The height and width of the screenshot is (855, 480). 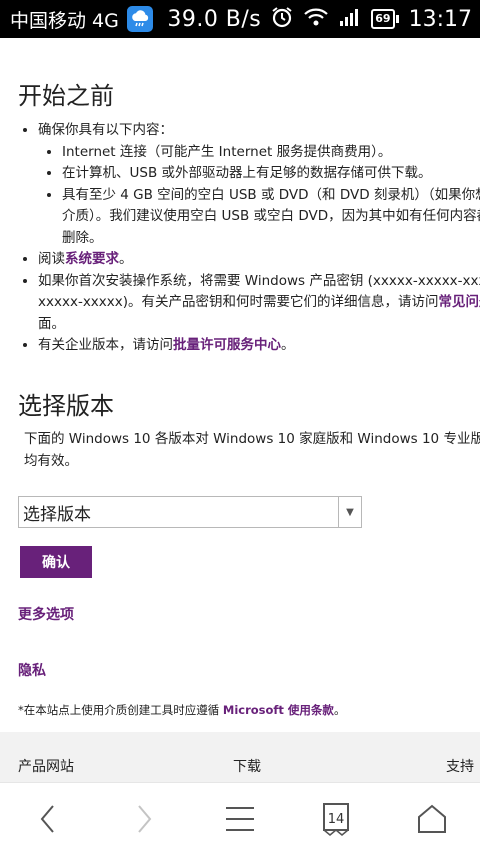 I want to click on list-item: 有关企业版本，请访问批量许可服务中心。, so click(x=259, y=346).